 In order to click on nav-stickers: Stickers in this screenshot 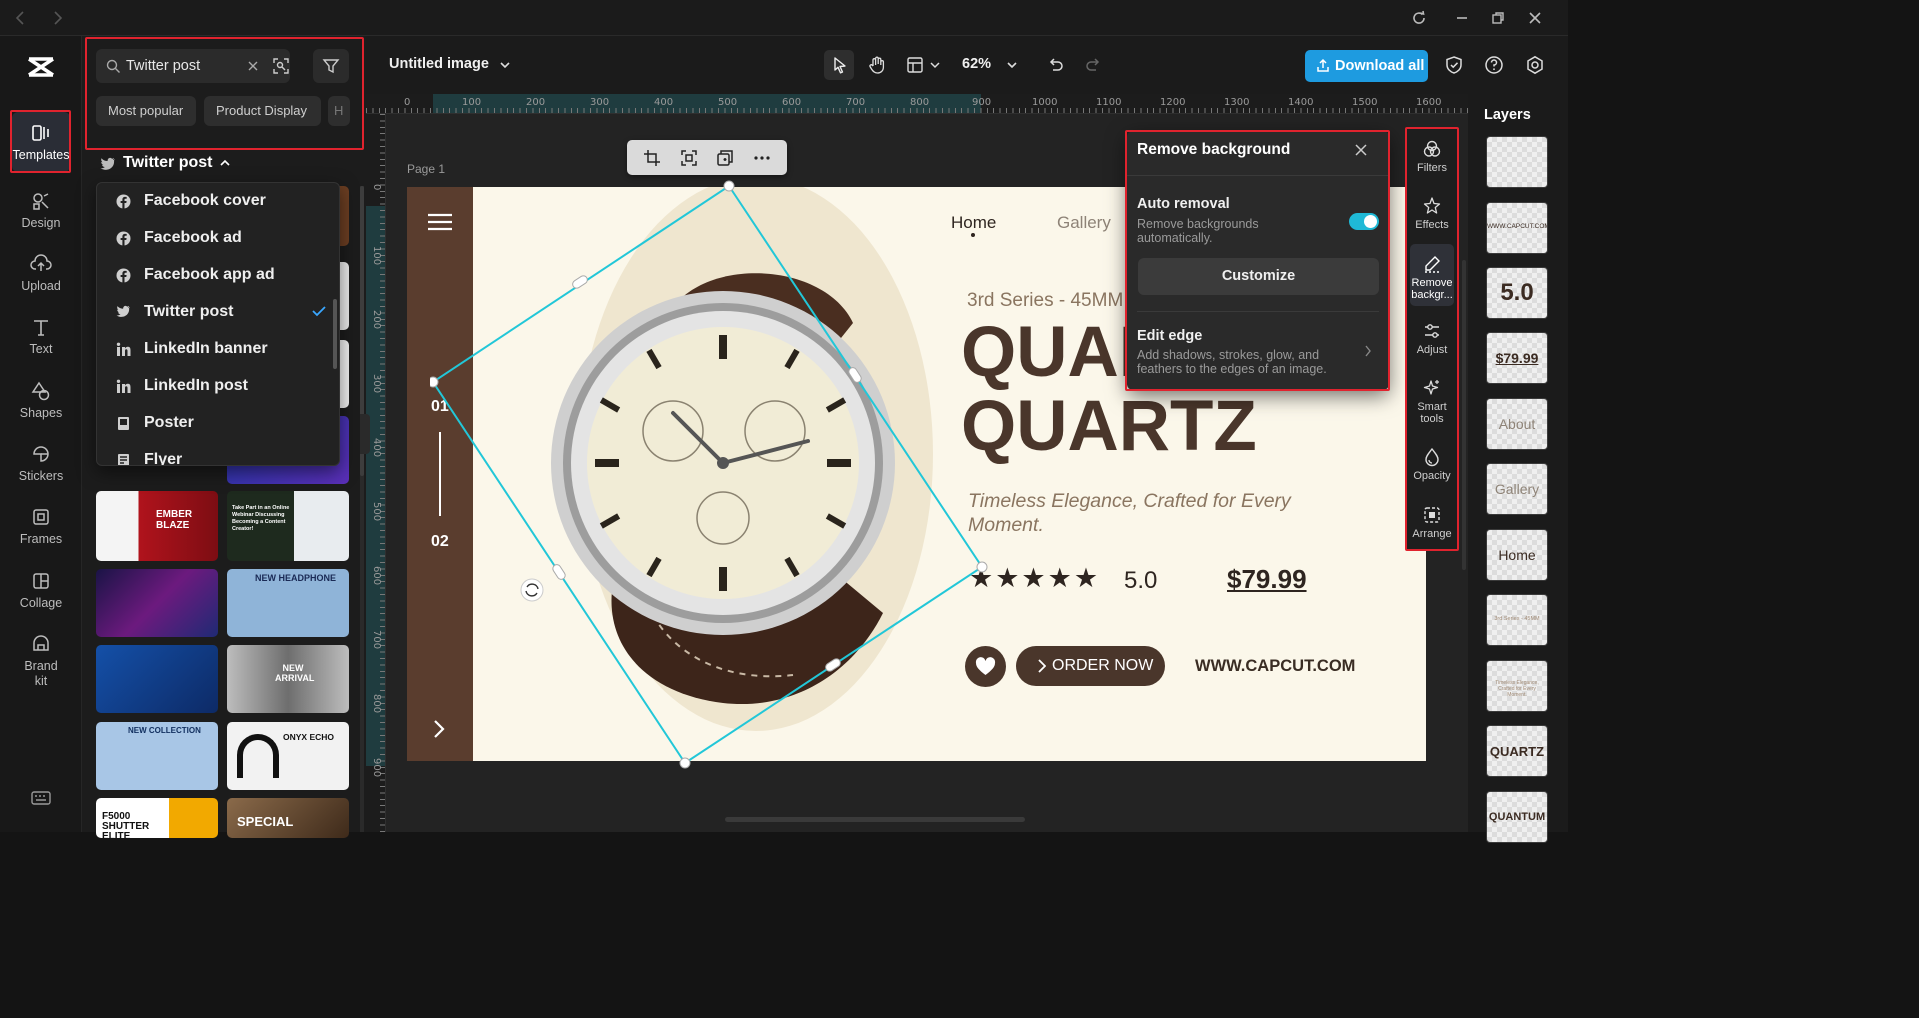, I will do `click(41, 468)`.